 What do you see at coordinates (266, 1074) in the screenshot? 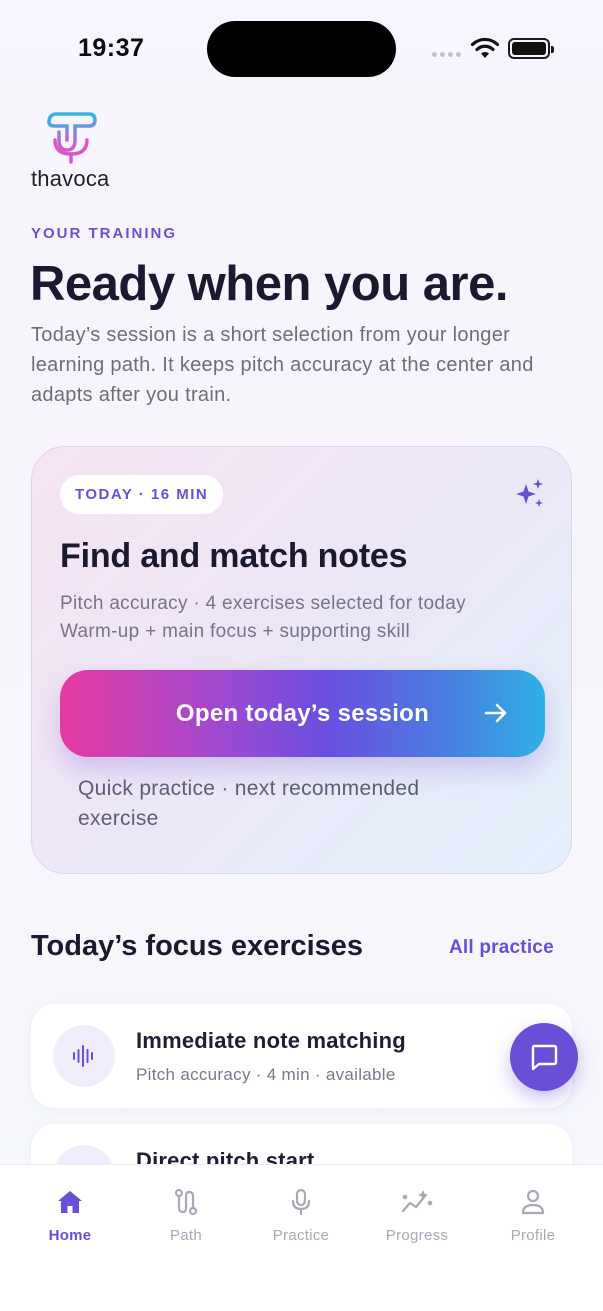
I see `exercise-meta: Pitch accuracy · 4 min · available` at bounding box center [266, 1074].